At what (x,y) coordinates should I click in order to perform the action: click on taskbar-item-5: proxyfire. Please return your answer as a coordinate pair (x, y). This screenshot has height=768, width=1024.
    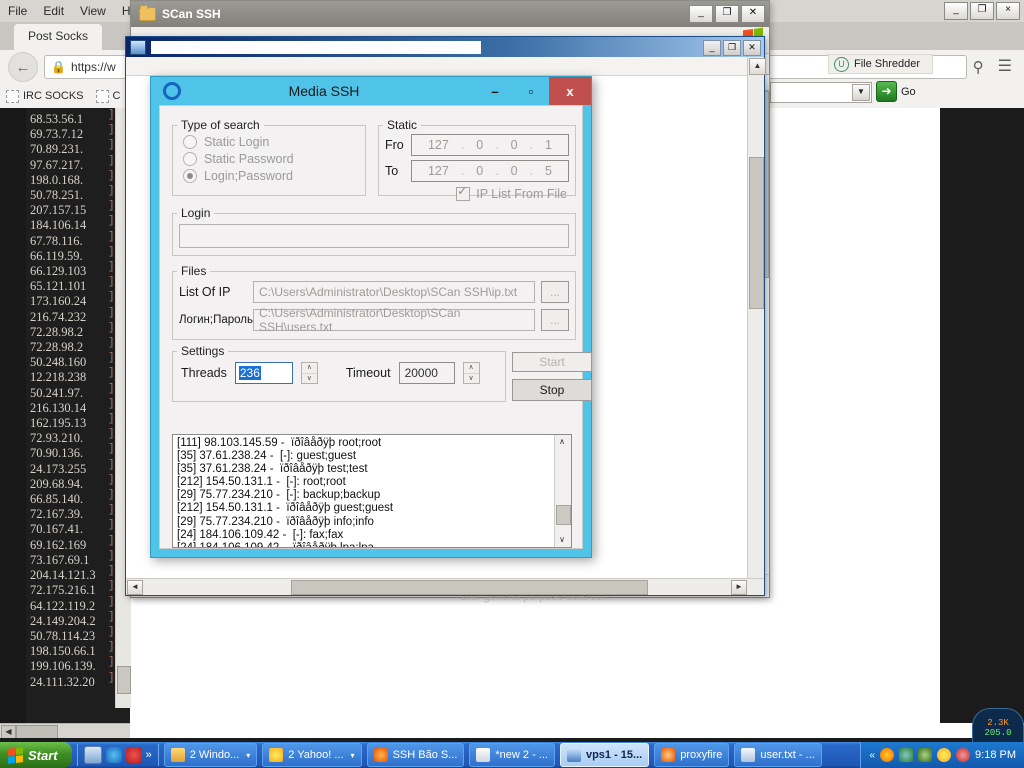
    Looking at the image, I should click on (692, 755).